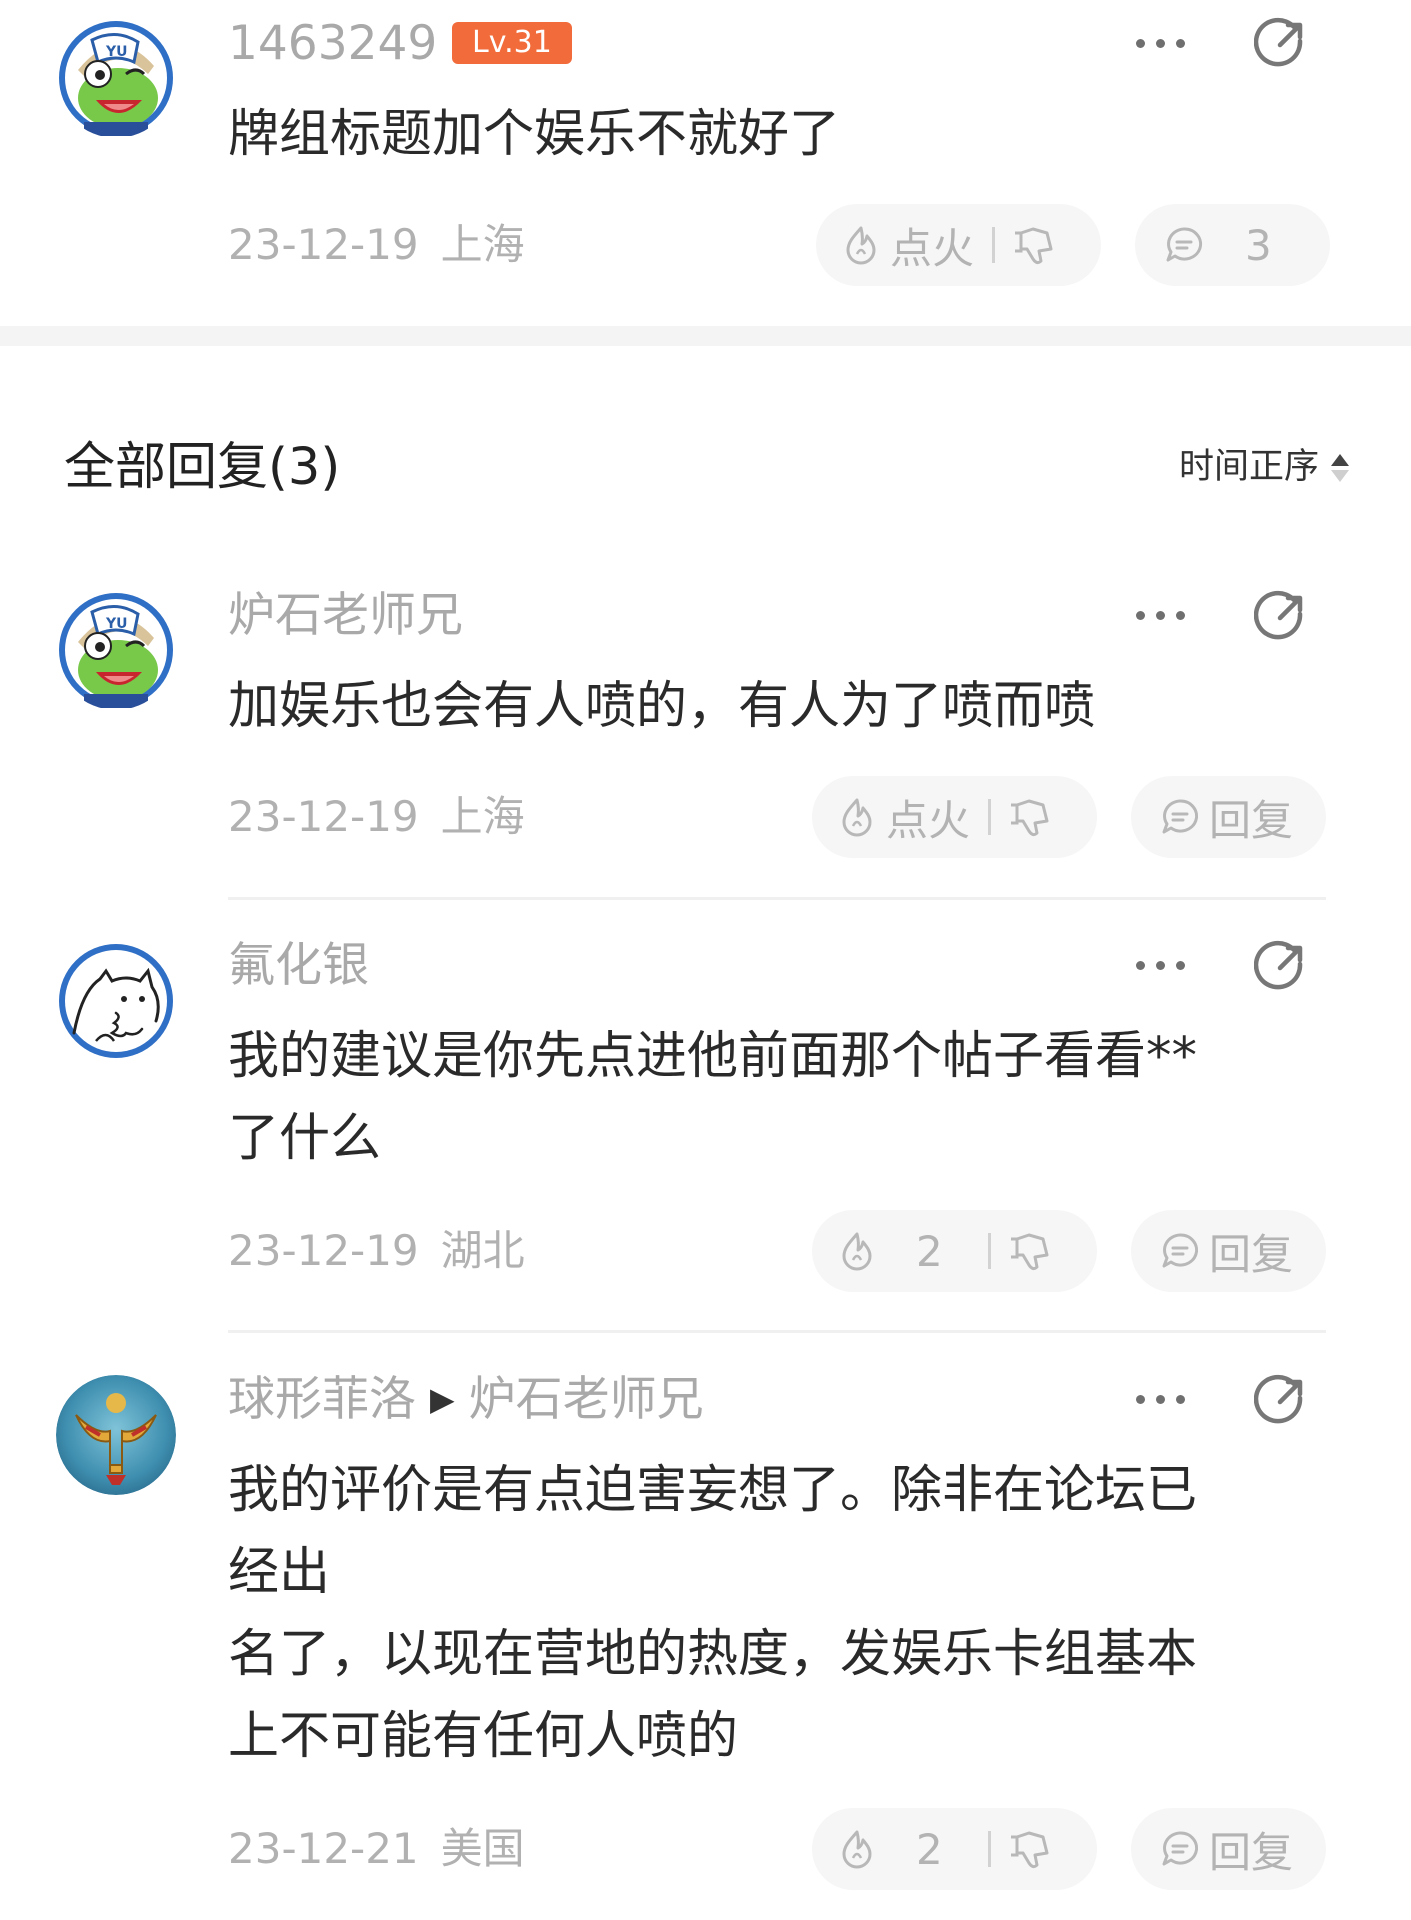 The width and height of the screenshot is (1411, 1920). What do you see at coordinates (323, 244) in the screenshot?
I see `post-date: 23-12-19` at bounding box center [323, 244].